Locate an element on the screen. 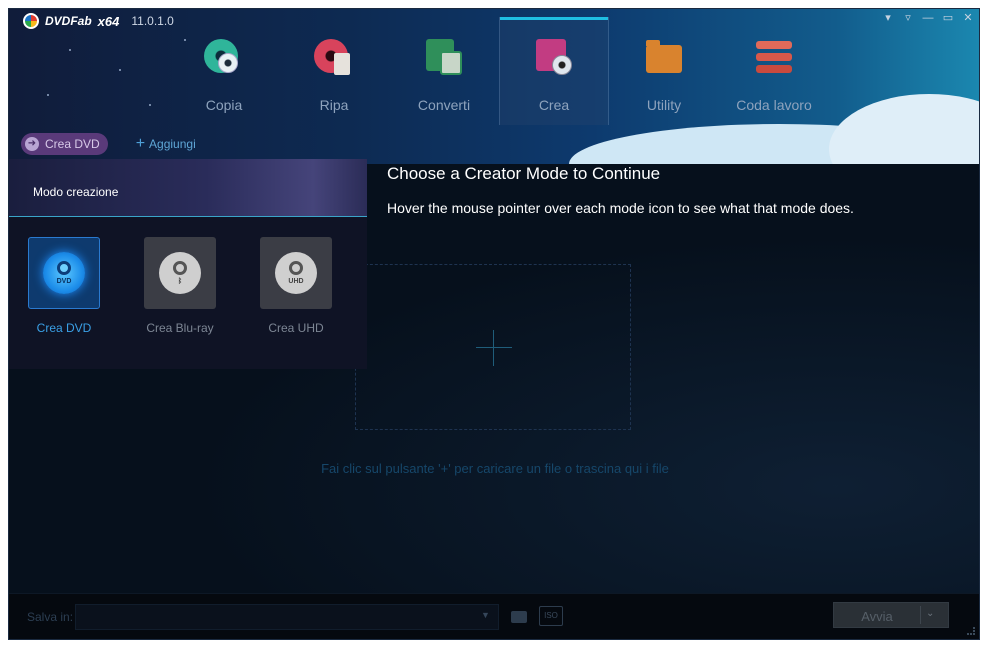 This screenshot has width=988, height=646. save-path-dropdown-icon: ▼ is located at coordinates (485, 615).